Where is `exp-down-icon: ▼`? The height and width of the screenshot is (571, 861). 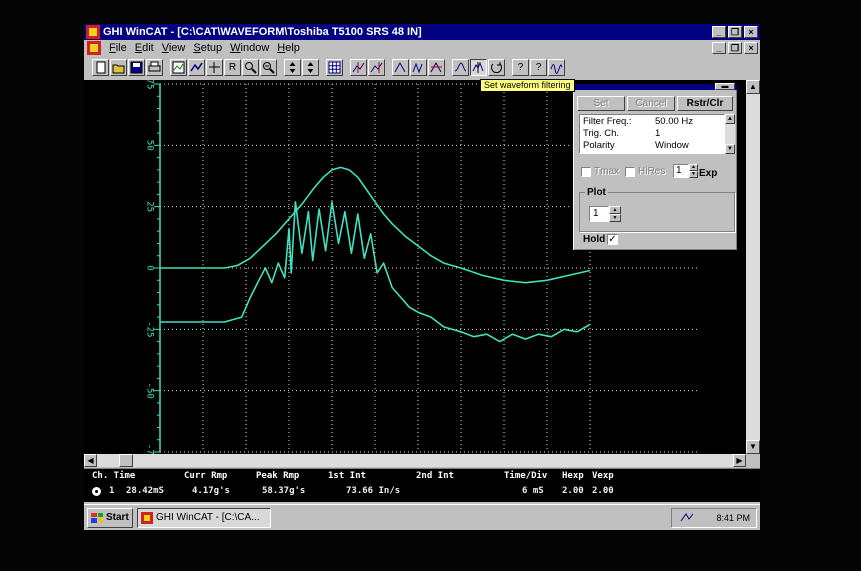 exp-down-icon: ▼ is located at coordinates (693, 174).